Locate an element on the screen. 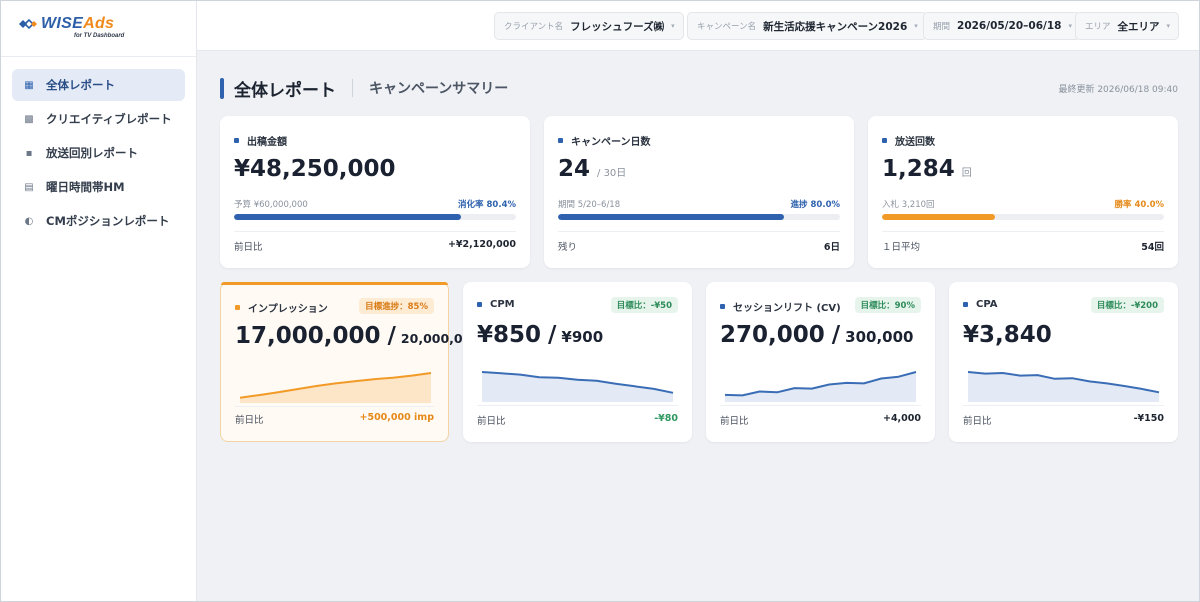  kpi-meta-right: 勝率 40.0% is located at coordinates (1139, 205).